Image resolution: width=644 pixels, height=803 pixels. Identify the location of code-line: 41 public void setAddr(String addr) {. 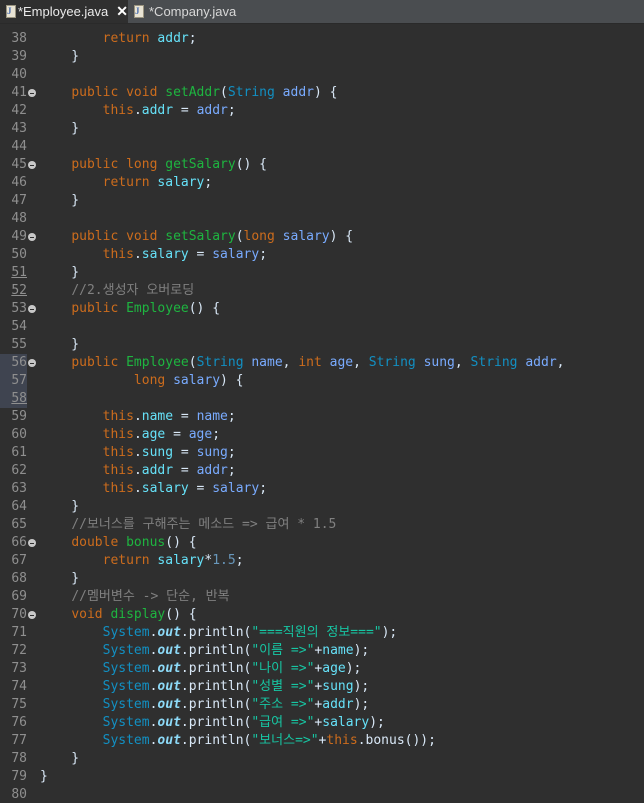
(322, 93).